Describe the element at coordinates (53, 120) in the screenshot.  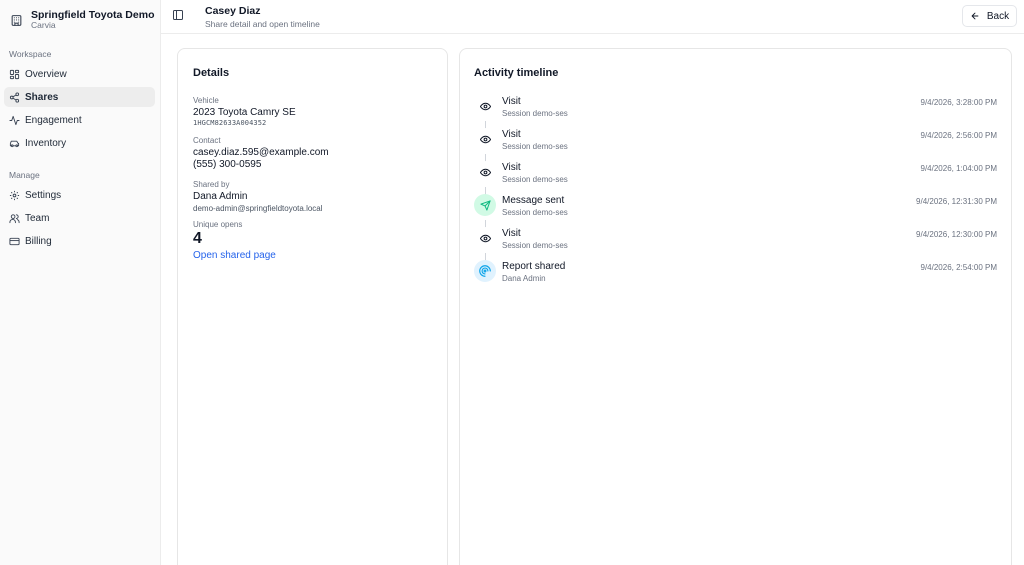
I see `sidebar-item-label: Engagement` at that location.